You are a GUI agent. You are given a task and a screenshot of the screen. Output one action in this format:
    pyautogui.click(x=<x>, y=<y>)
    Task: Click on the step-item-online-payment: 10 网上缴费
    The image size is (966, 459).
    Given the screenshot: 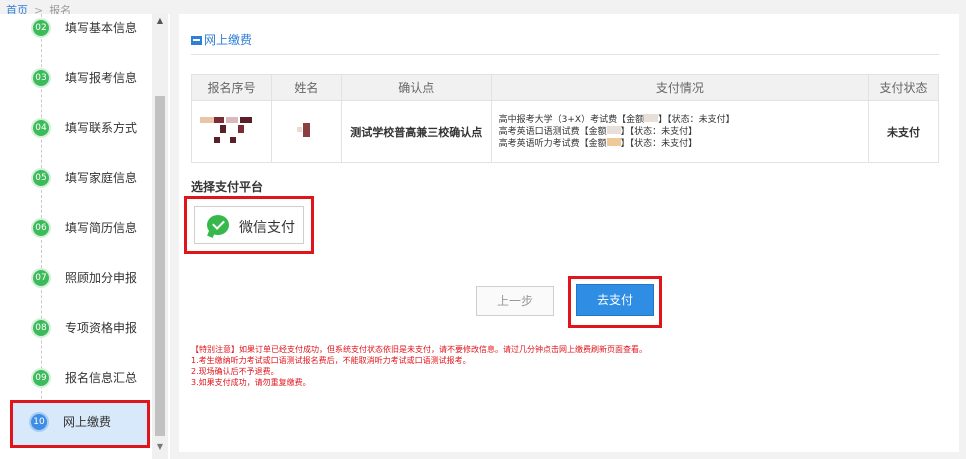 What is the action you would take?
    pyautogui.click(x=80, y=424)
    